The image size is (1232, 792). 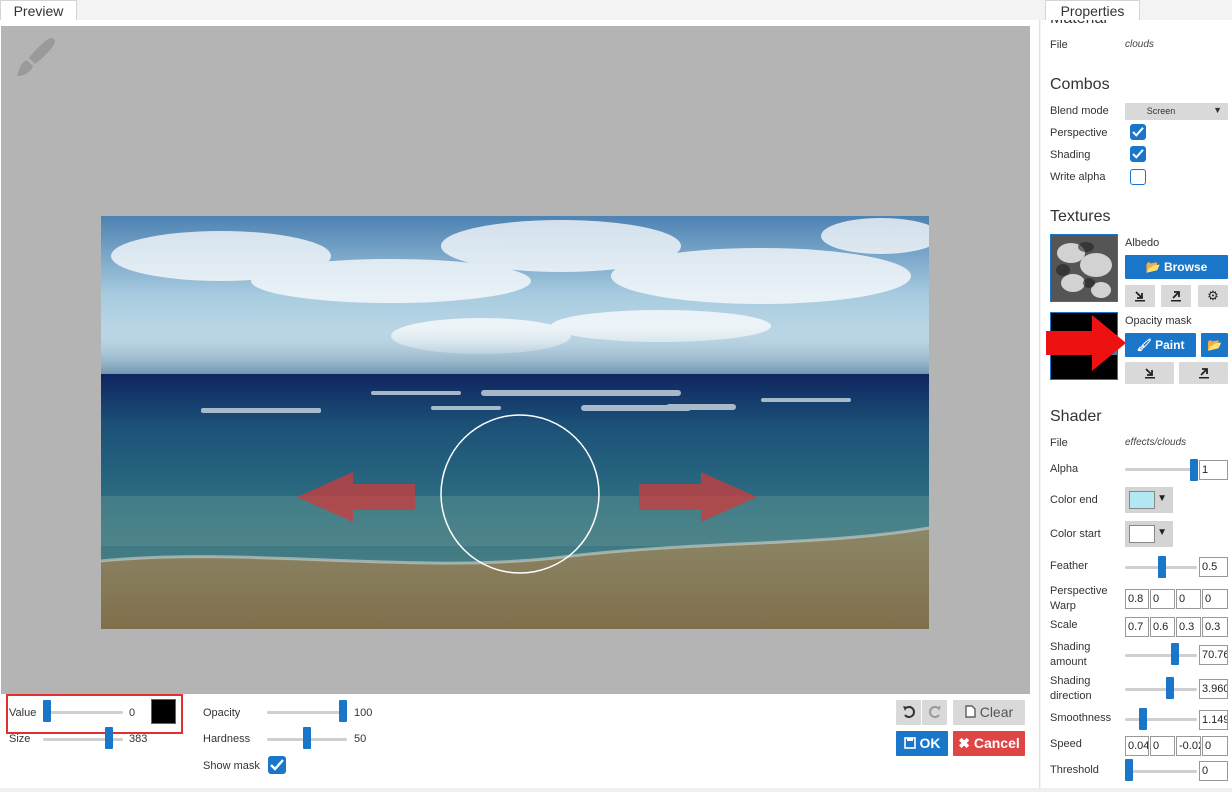 What do you see at coordinates (1142, 243) in the screenshot?
I see `albedo-label: Albedo` at bounding box center [1142, 243].